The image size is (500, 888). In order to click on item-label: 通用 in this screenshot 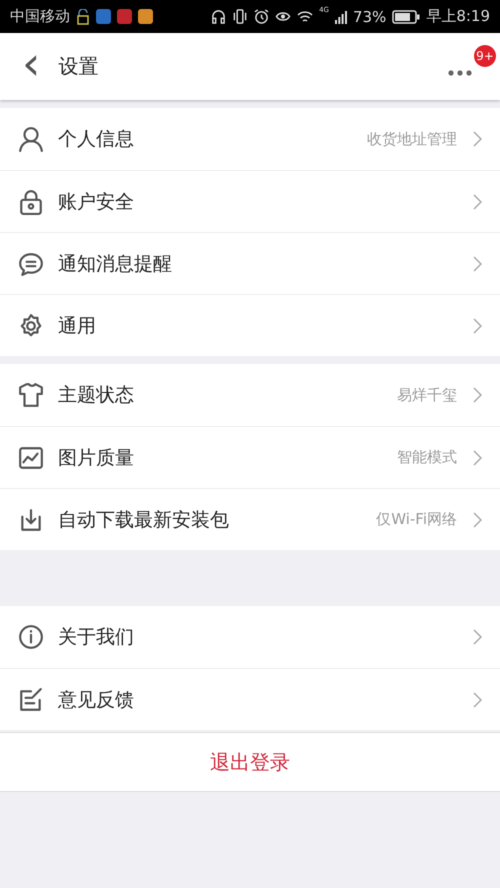, I will do `click(77, 326)`.